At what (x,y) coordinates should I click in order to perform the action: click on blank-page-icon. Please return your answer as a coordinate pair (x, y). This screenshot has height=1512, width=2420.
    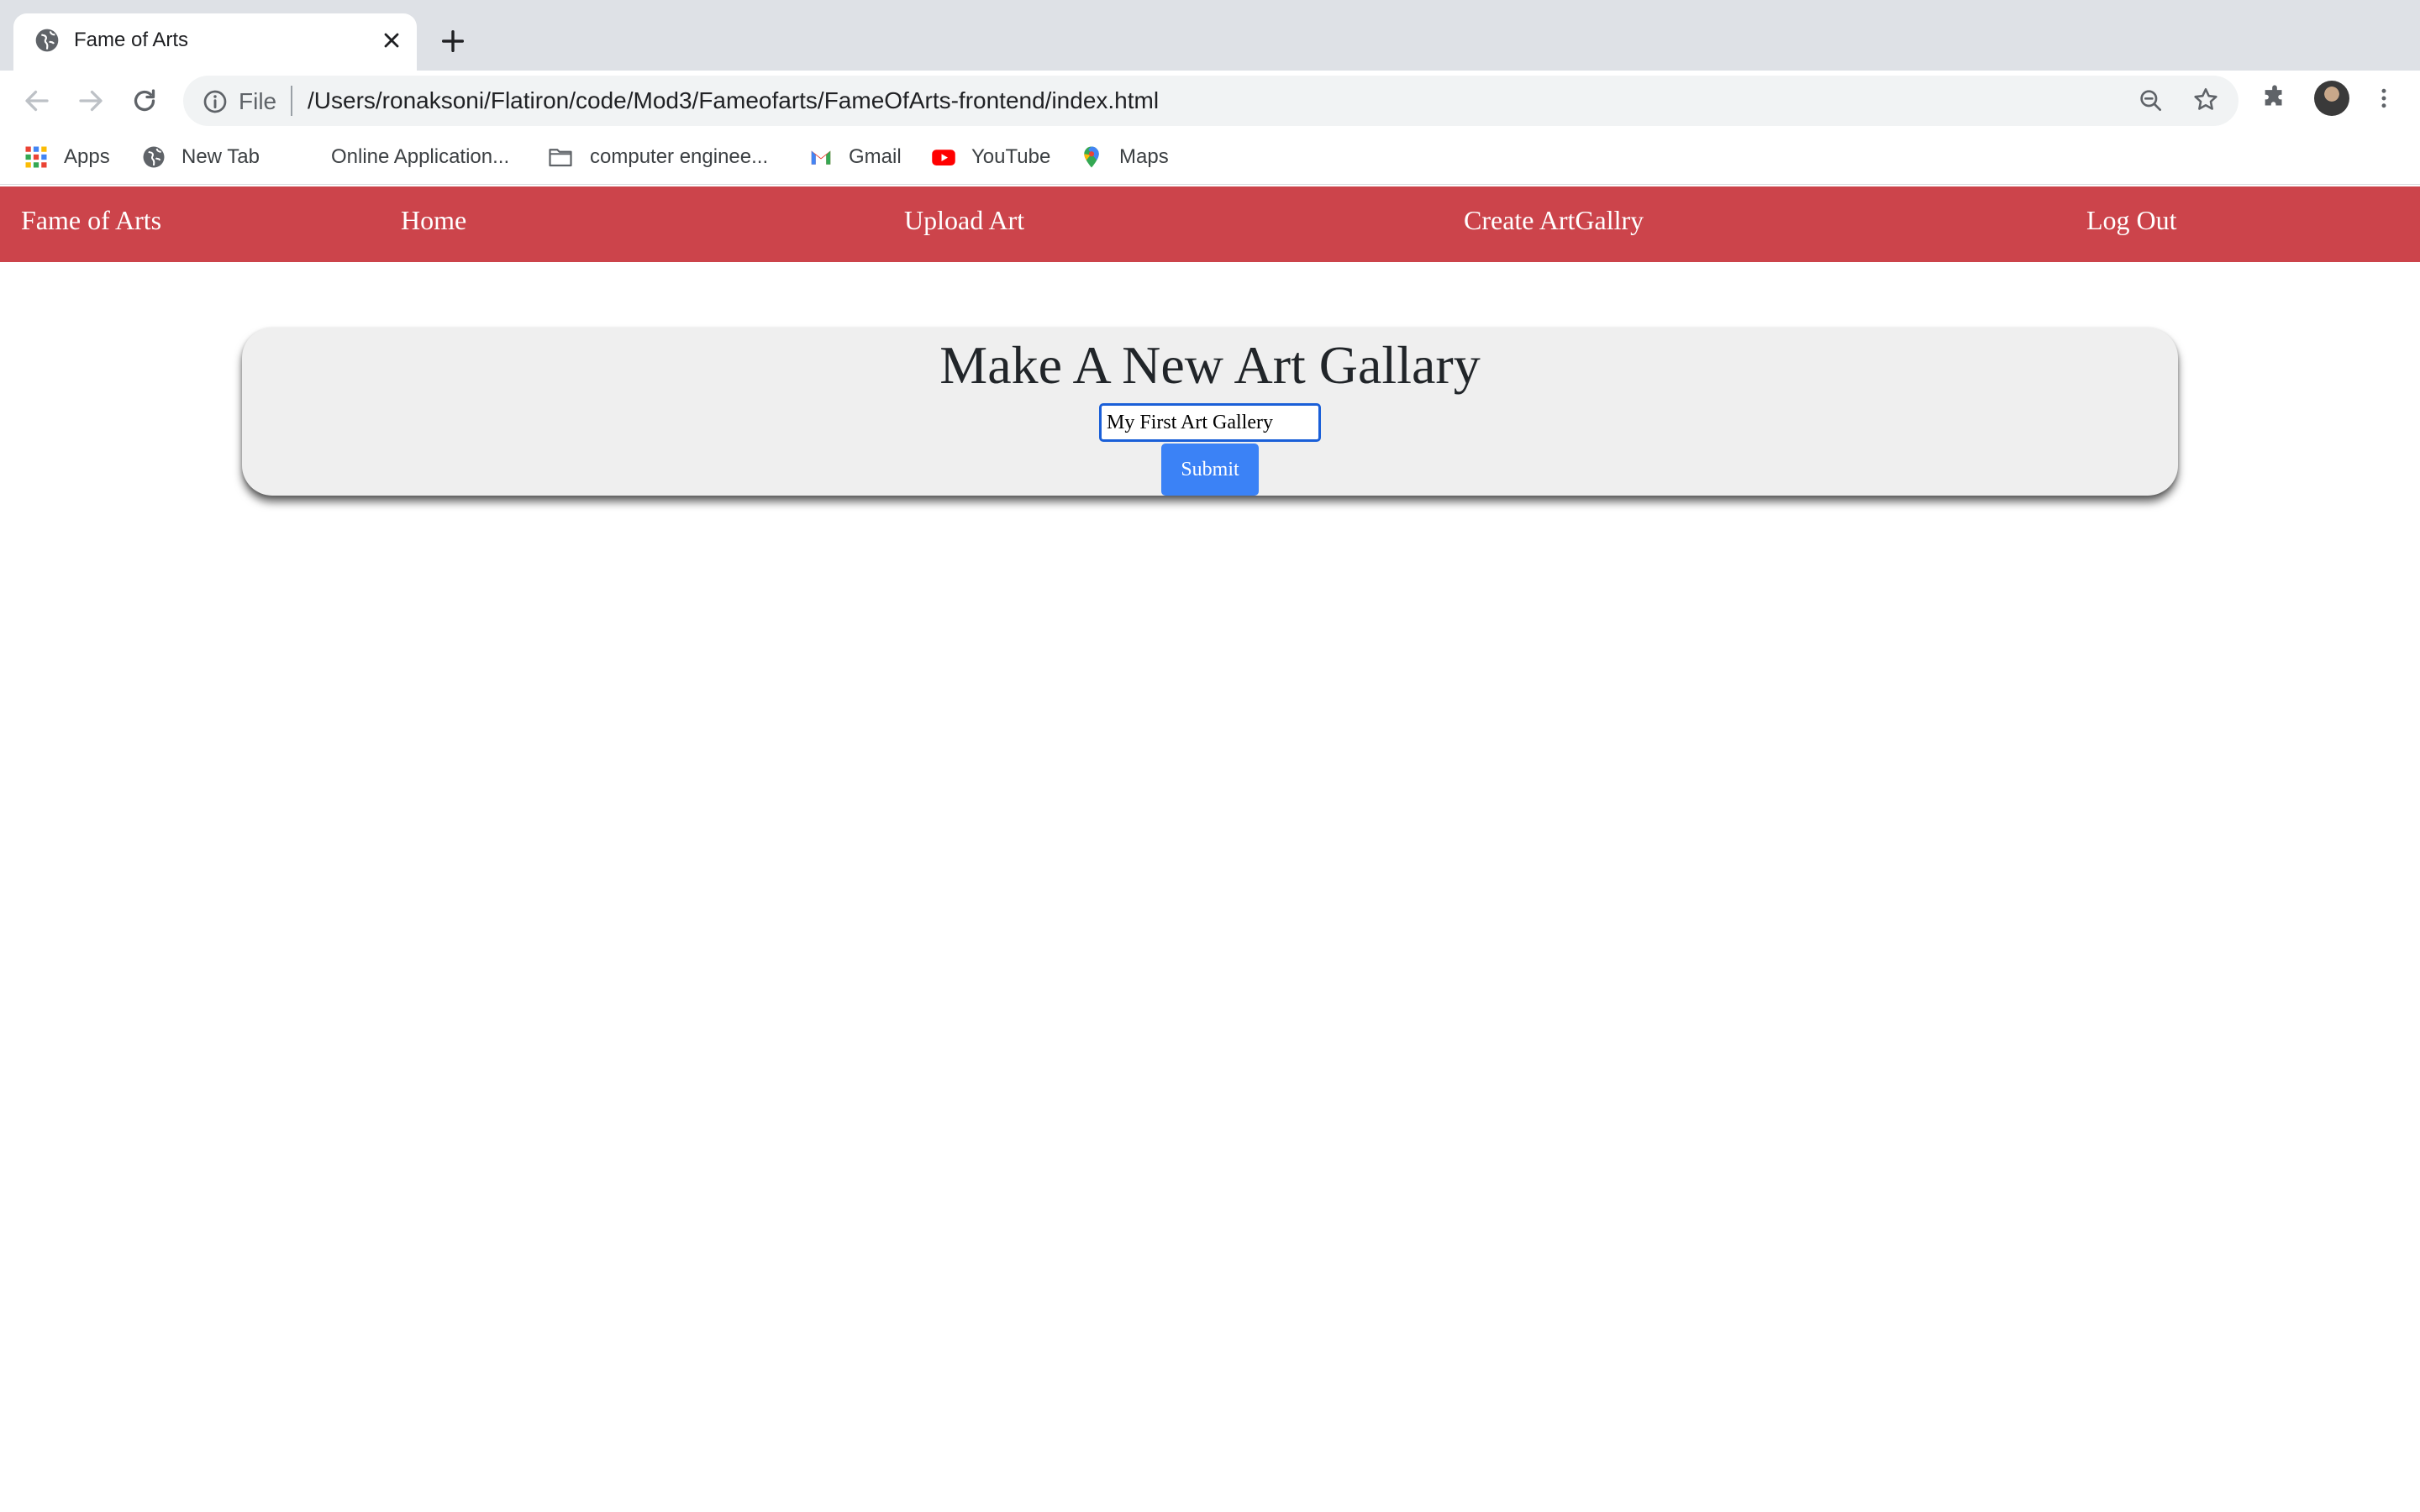
    Looking at the image, I should click on (306, 157).